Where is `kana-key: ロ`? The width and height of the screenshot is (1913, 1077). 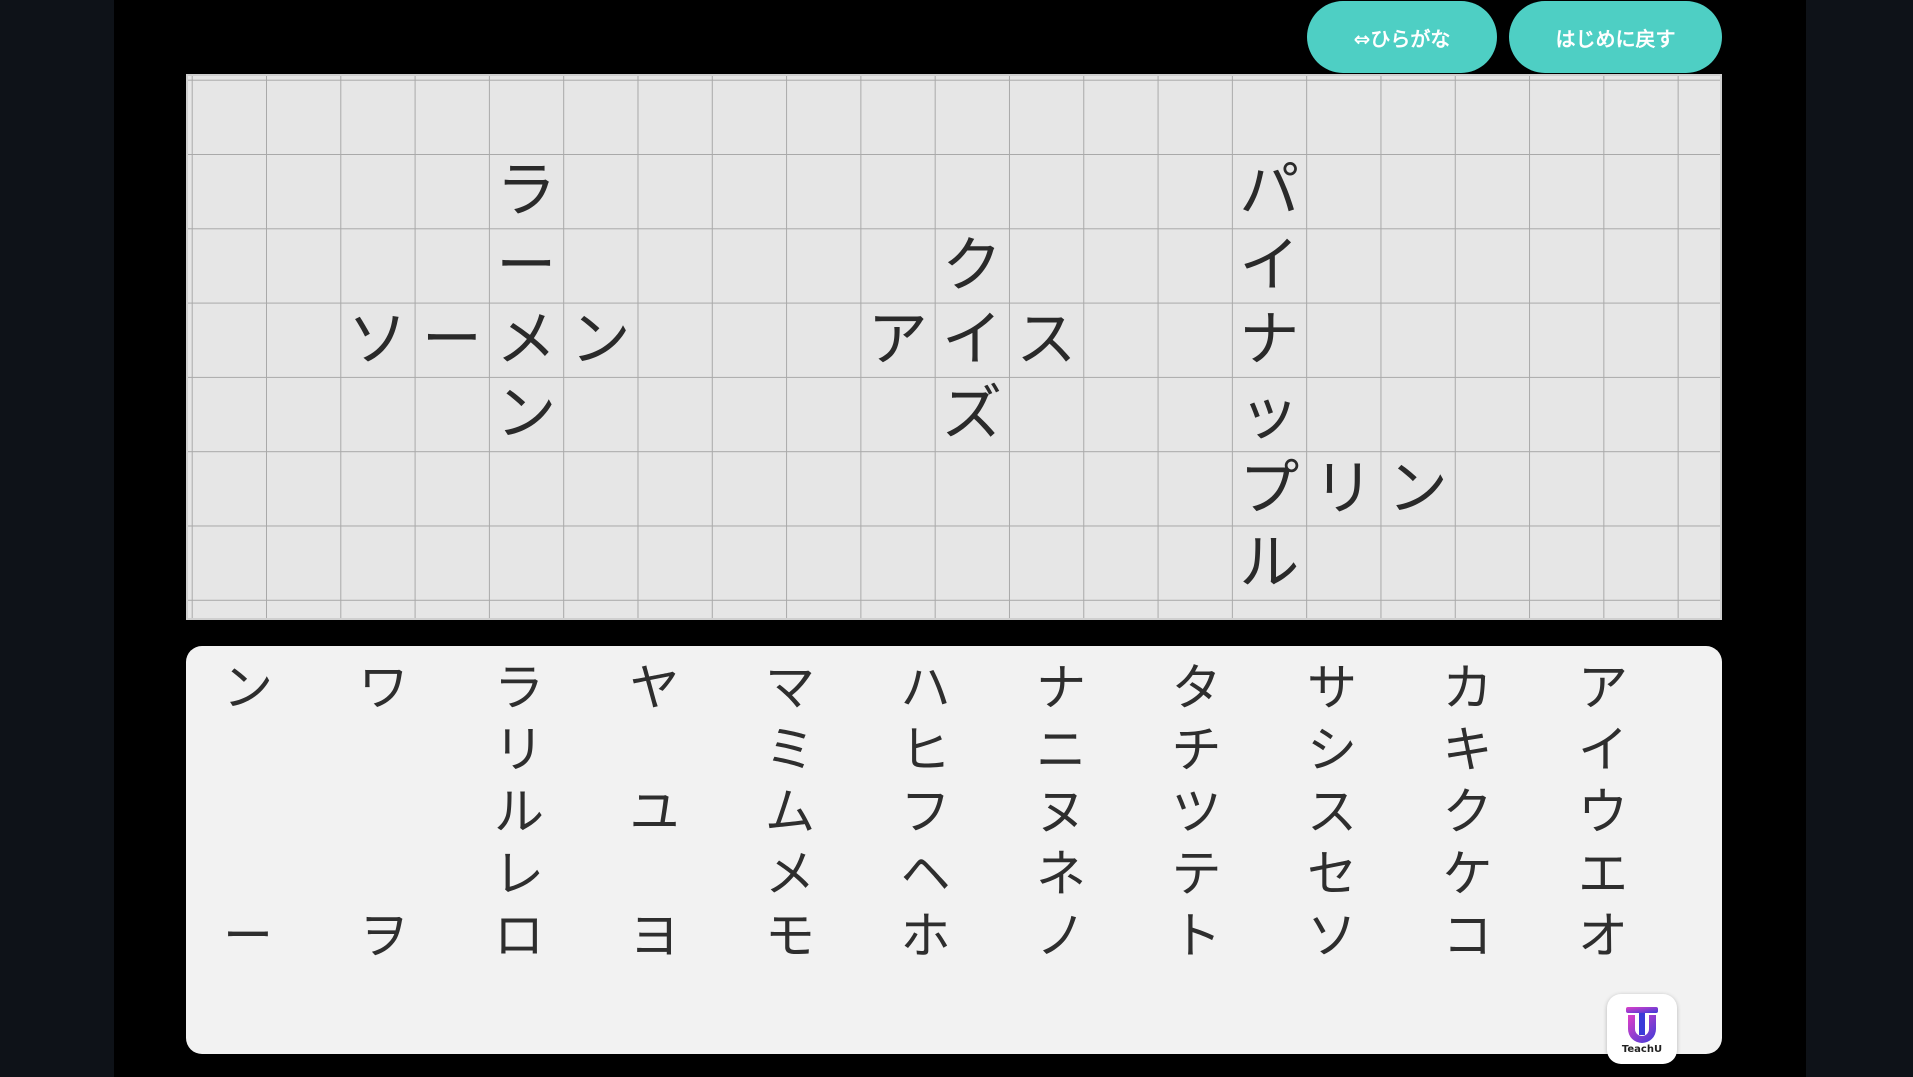 kana-key: ロ is located at coordinates (519, 936).